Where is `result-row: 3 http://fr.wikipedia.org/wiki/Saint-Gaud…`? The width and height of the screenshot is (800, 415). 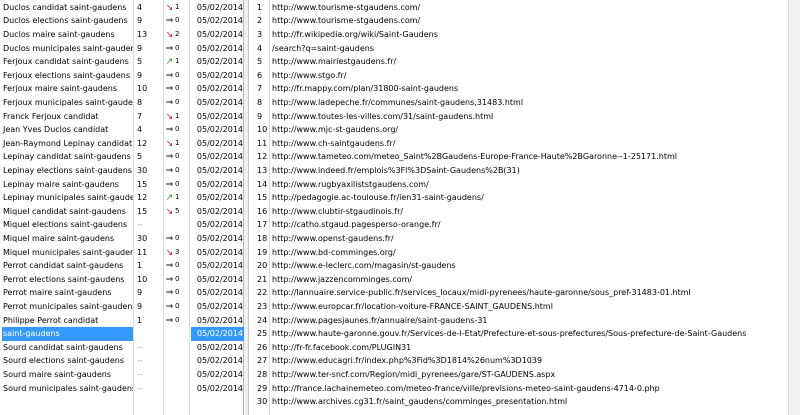 result-row: 3 http://fr.wikipedia.org/wiki/Saint-Gaud… is located at coordinates (518, 35).